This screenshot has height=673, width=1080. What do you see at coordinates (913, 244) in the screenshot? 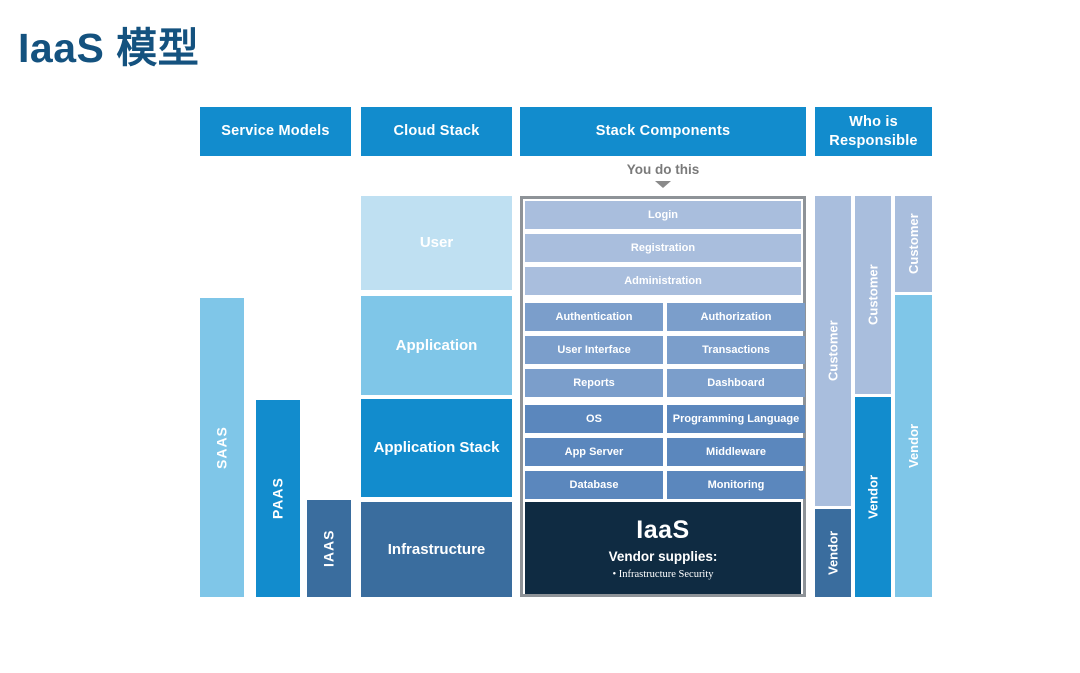
I see `responsibility-iaas-customer: Customer` at bounding box center [913, 244].